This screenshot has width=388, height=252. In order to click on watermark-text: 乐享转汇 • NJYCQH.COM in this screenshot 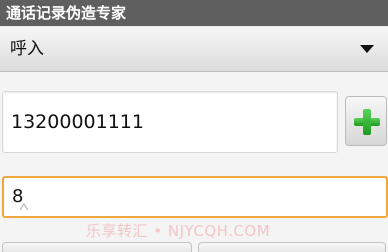, I will do `click(178, 231)`.